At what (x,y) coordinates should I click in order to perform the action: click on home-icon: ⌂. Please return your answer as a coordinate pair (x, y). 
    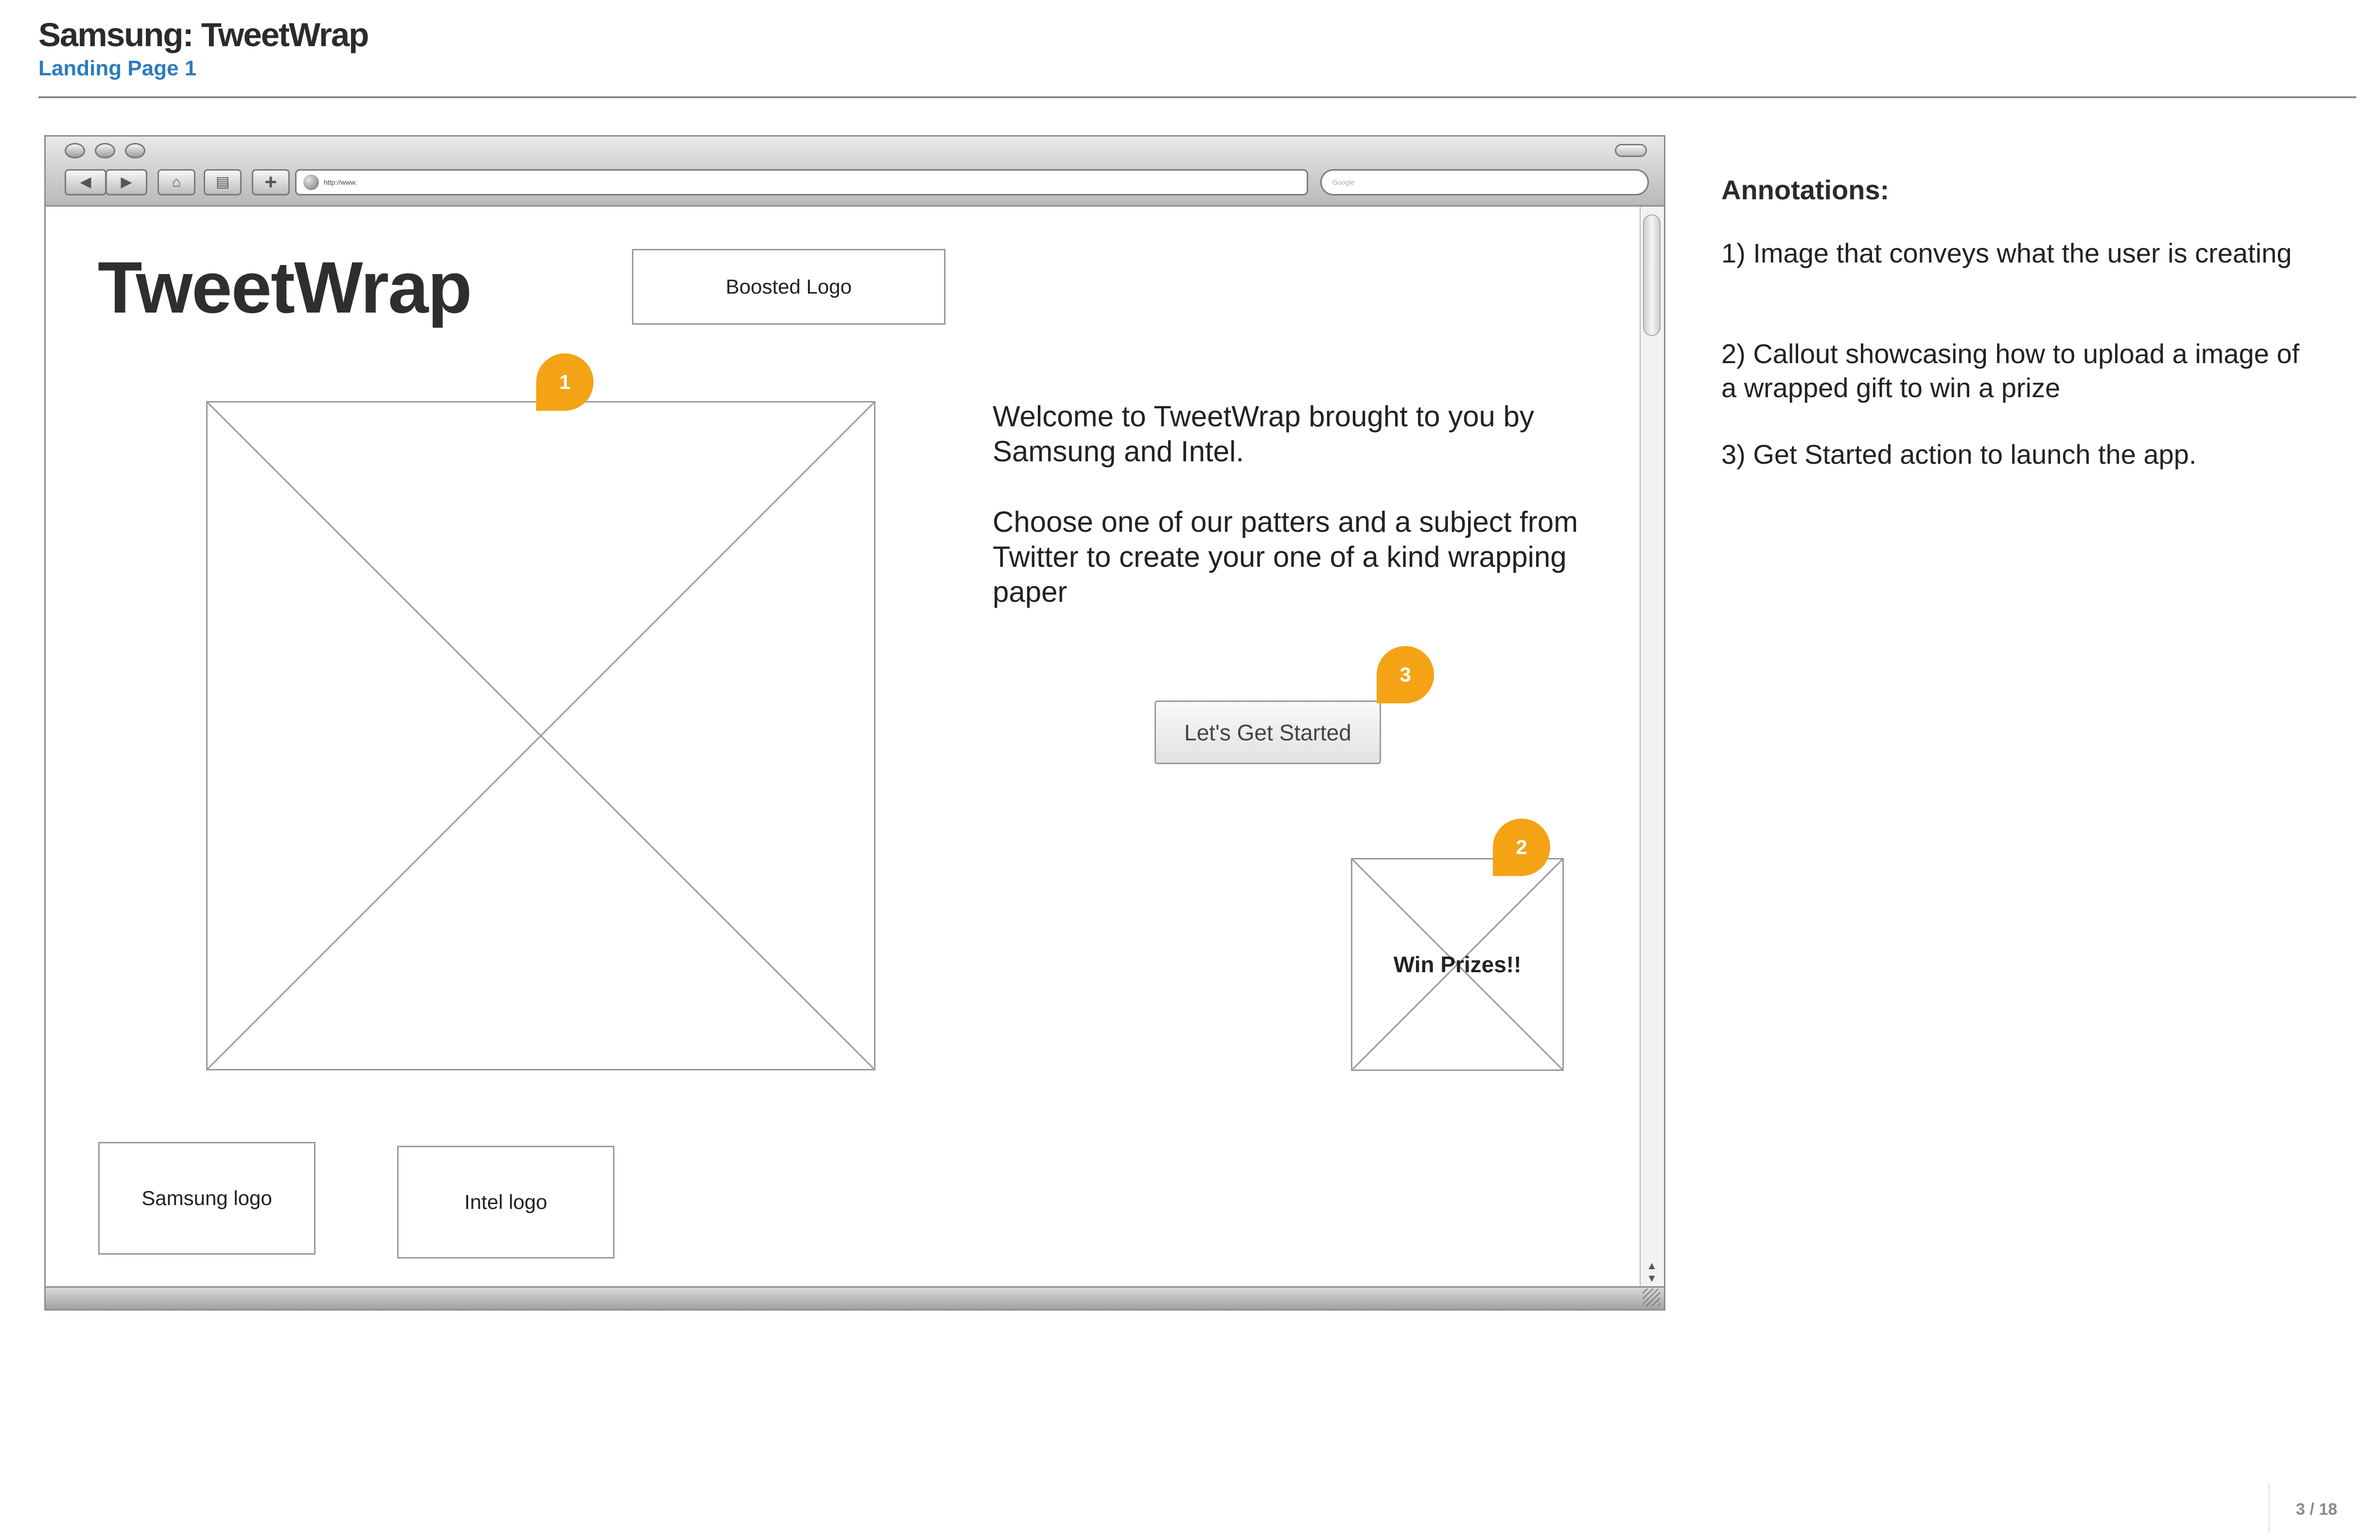
    Looking at the image, I should click on (176, 182).